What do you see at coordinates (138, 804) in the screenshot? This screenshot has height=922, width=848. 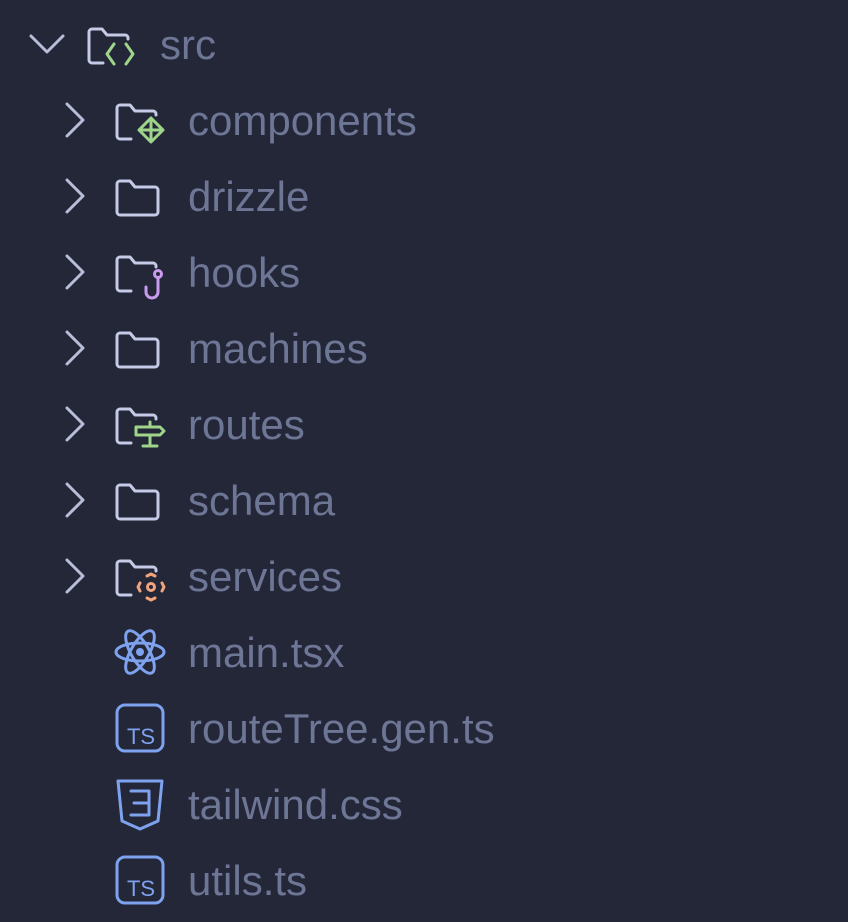 I see `css-file-icon` at bounding box center [138, 804].